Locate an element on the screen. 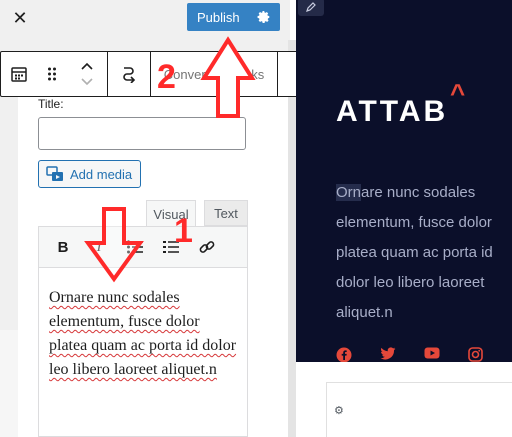 The image size is (512, 437). move-buttons is located at coordinates (87, 74).